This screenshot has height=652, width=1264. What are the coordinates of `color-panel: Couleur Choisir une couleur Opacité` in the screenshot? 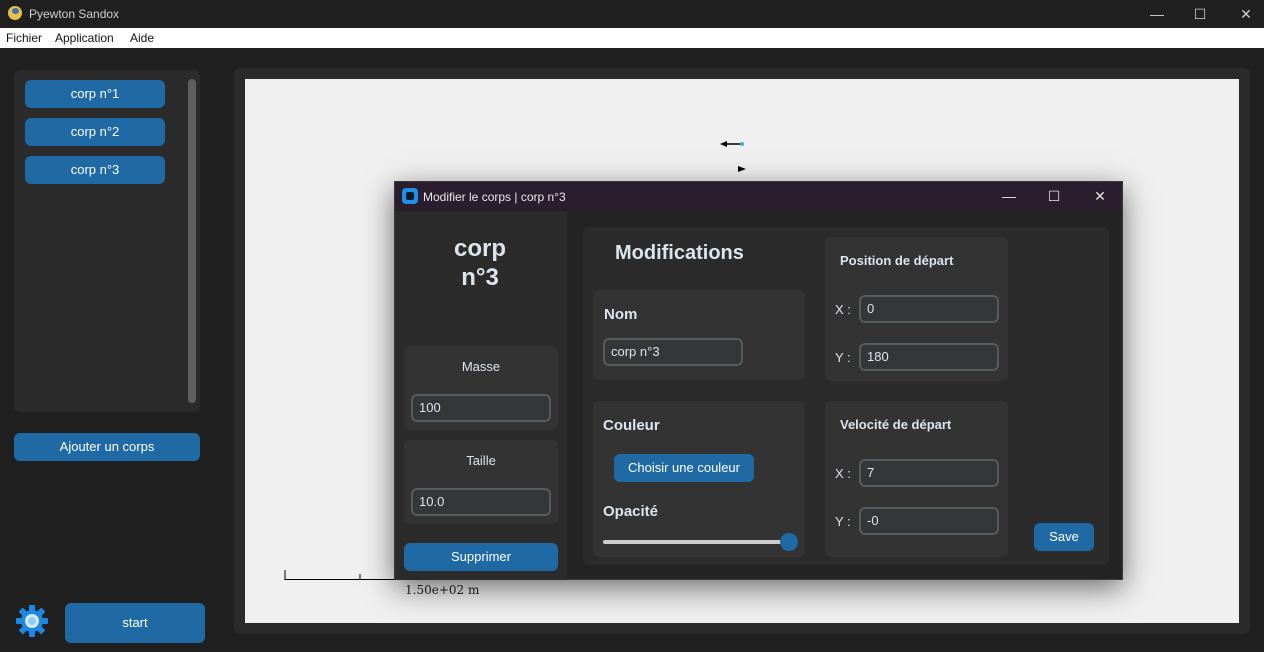 It's located at (699, 479).